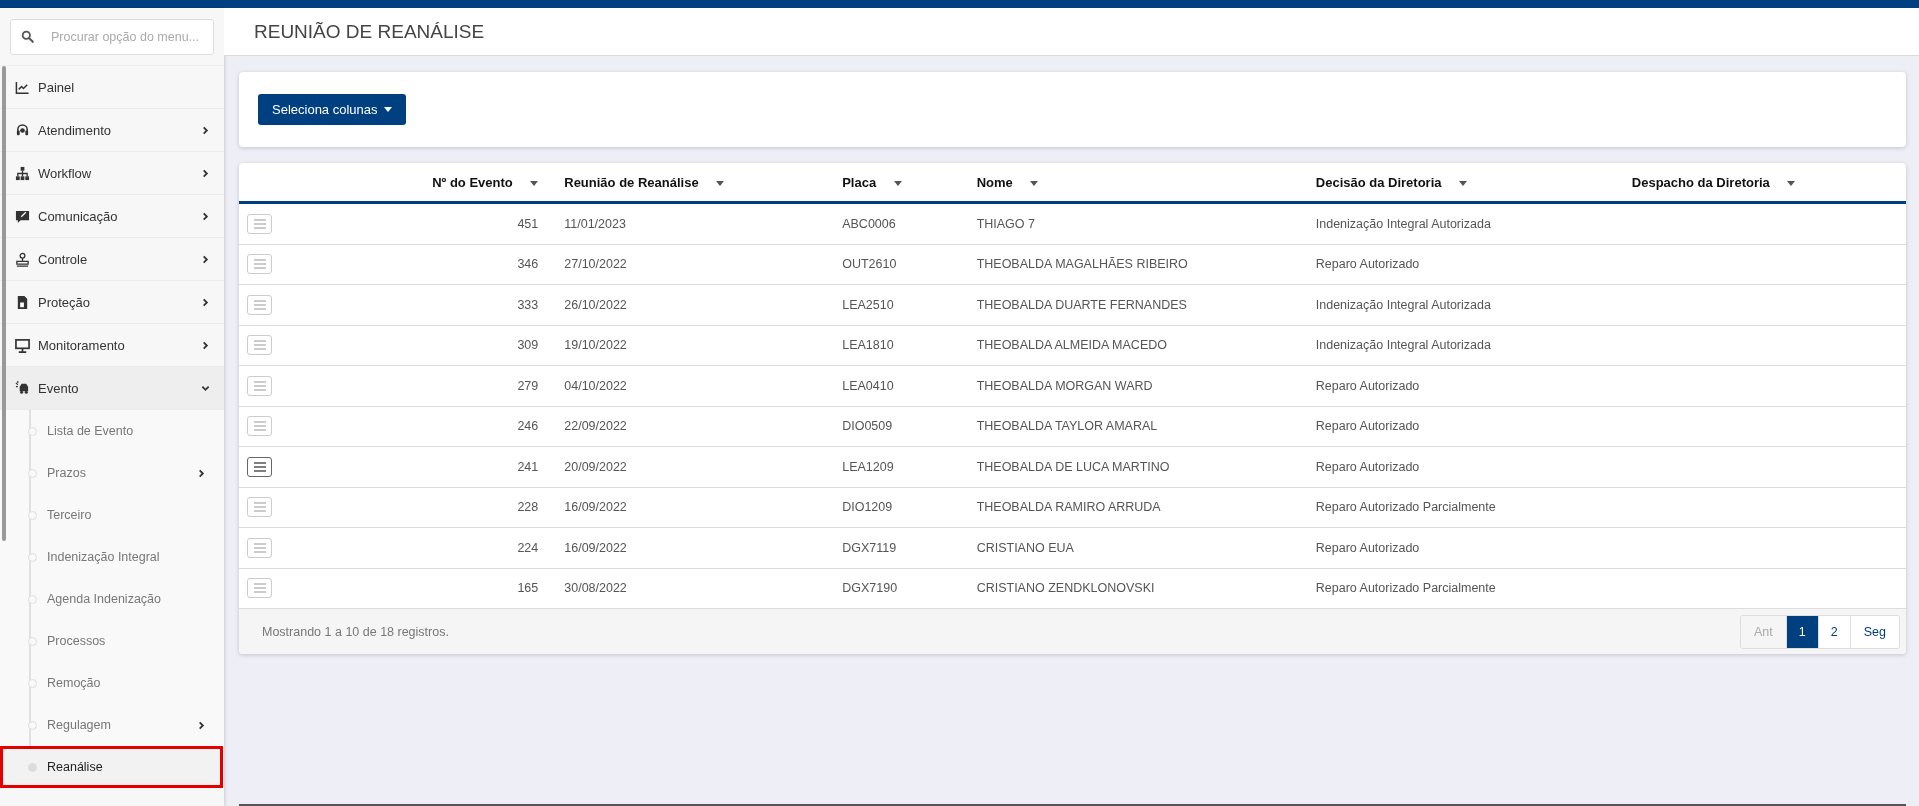 The image size is (1919, 806). I want to click on submenu-item: Lista de Evento, so click(111, 431).